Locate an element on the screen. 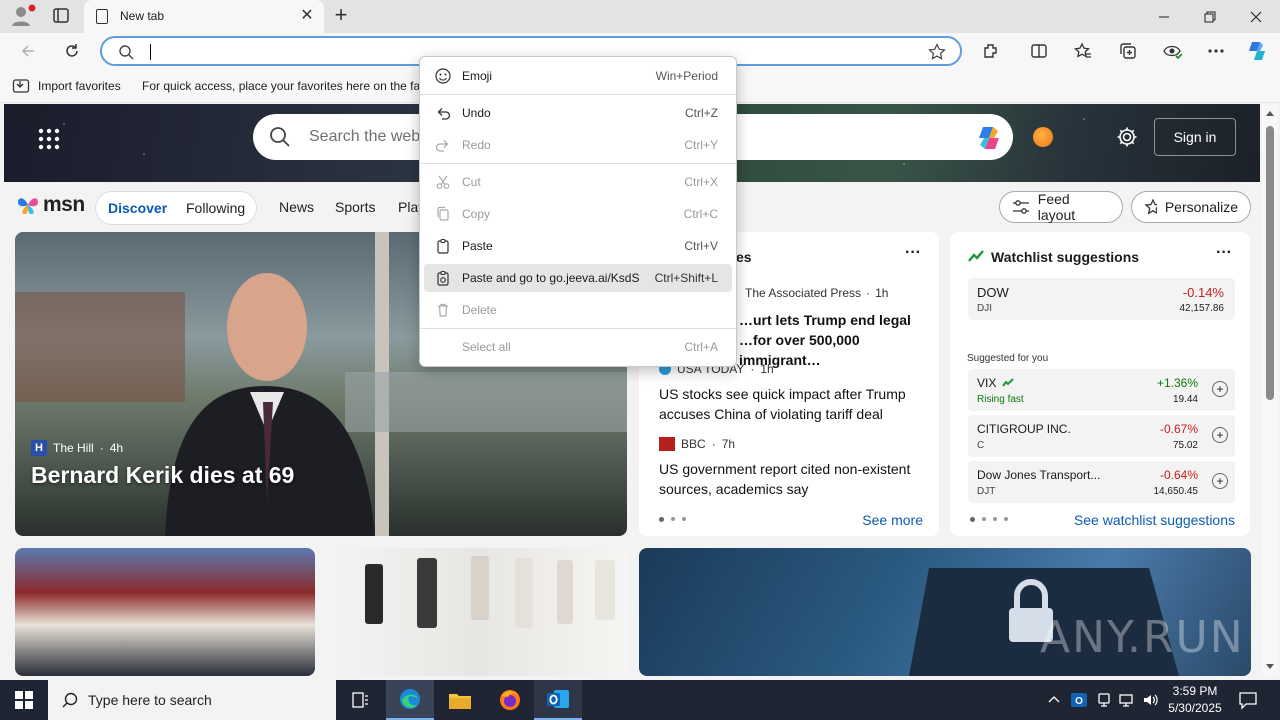 The width and height of the screenshot is (1280, 720). split-screen-icon is located at coordinates (1039, 51).